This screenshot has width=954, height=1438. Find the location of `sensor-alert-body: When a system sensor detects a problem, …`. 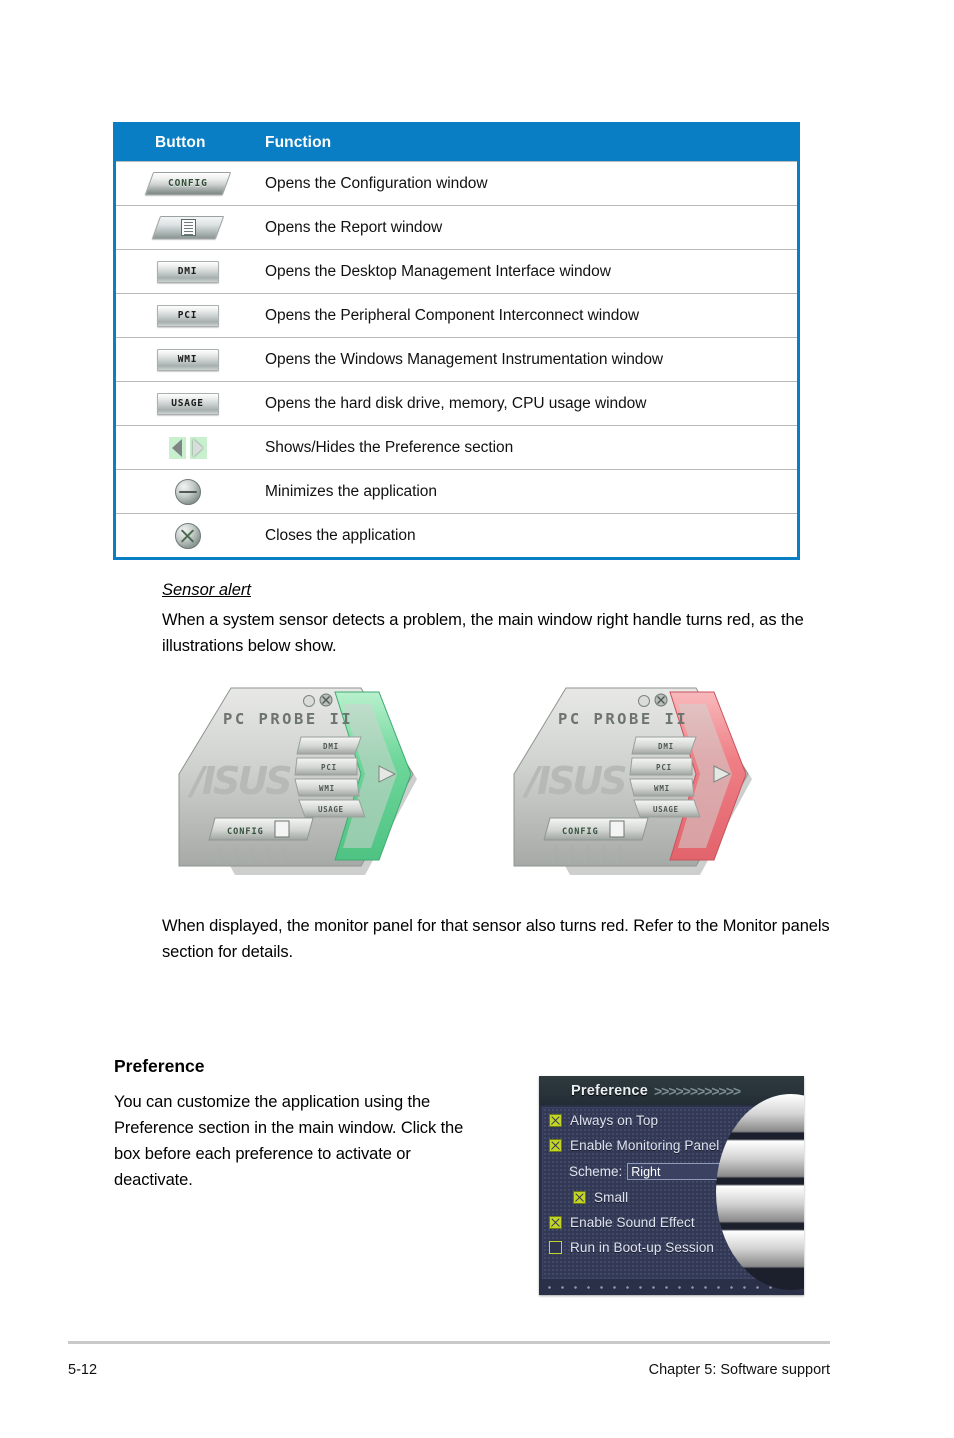

sensor-alert-body: When a system sensor detects a problem, … is located at coordinates (483, 633).